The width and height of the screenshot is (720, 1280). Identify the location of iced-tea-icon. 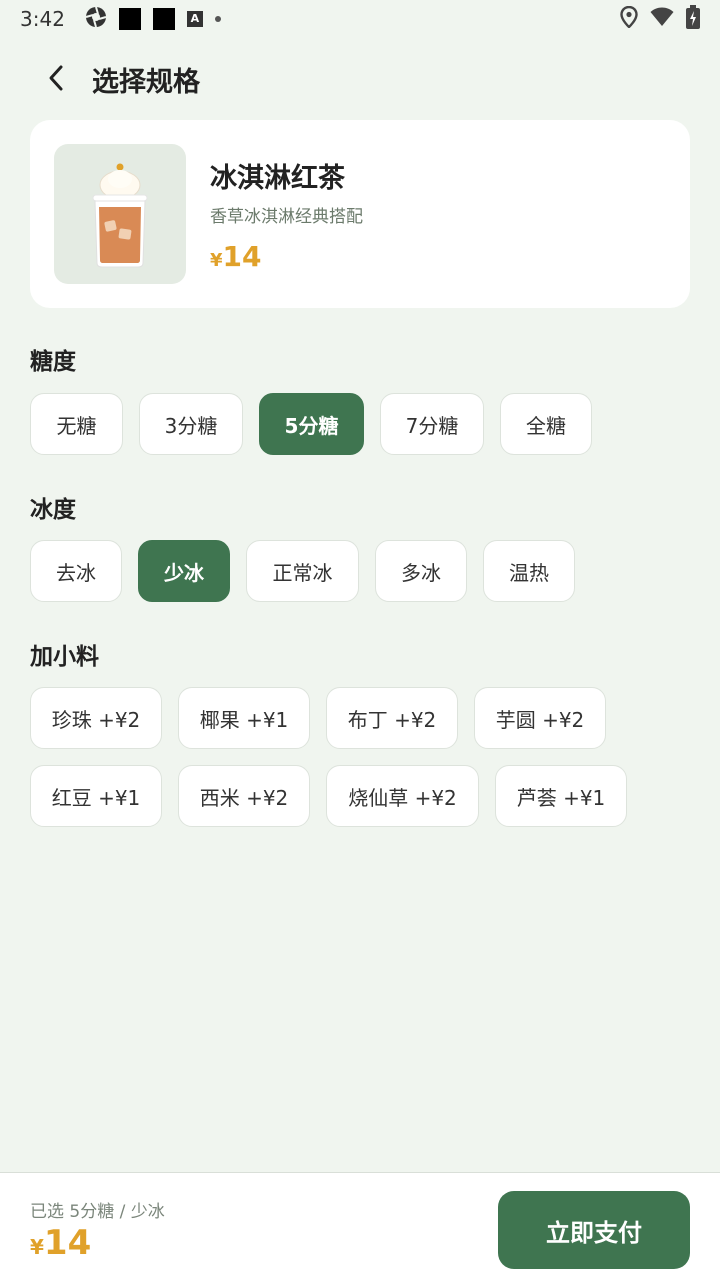
(120, 215).